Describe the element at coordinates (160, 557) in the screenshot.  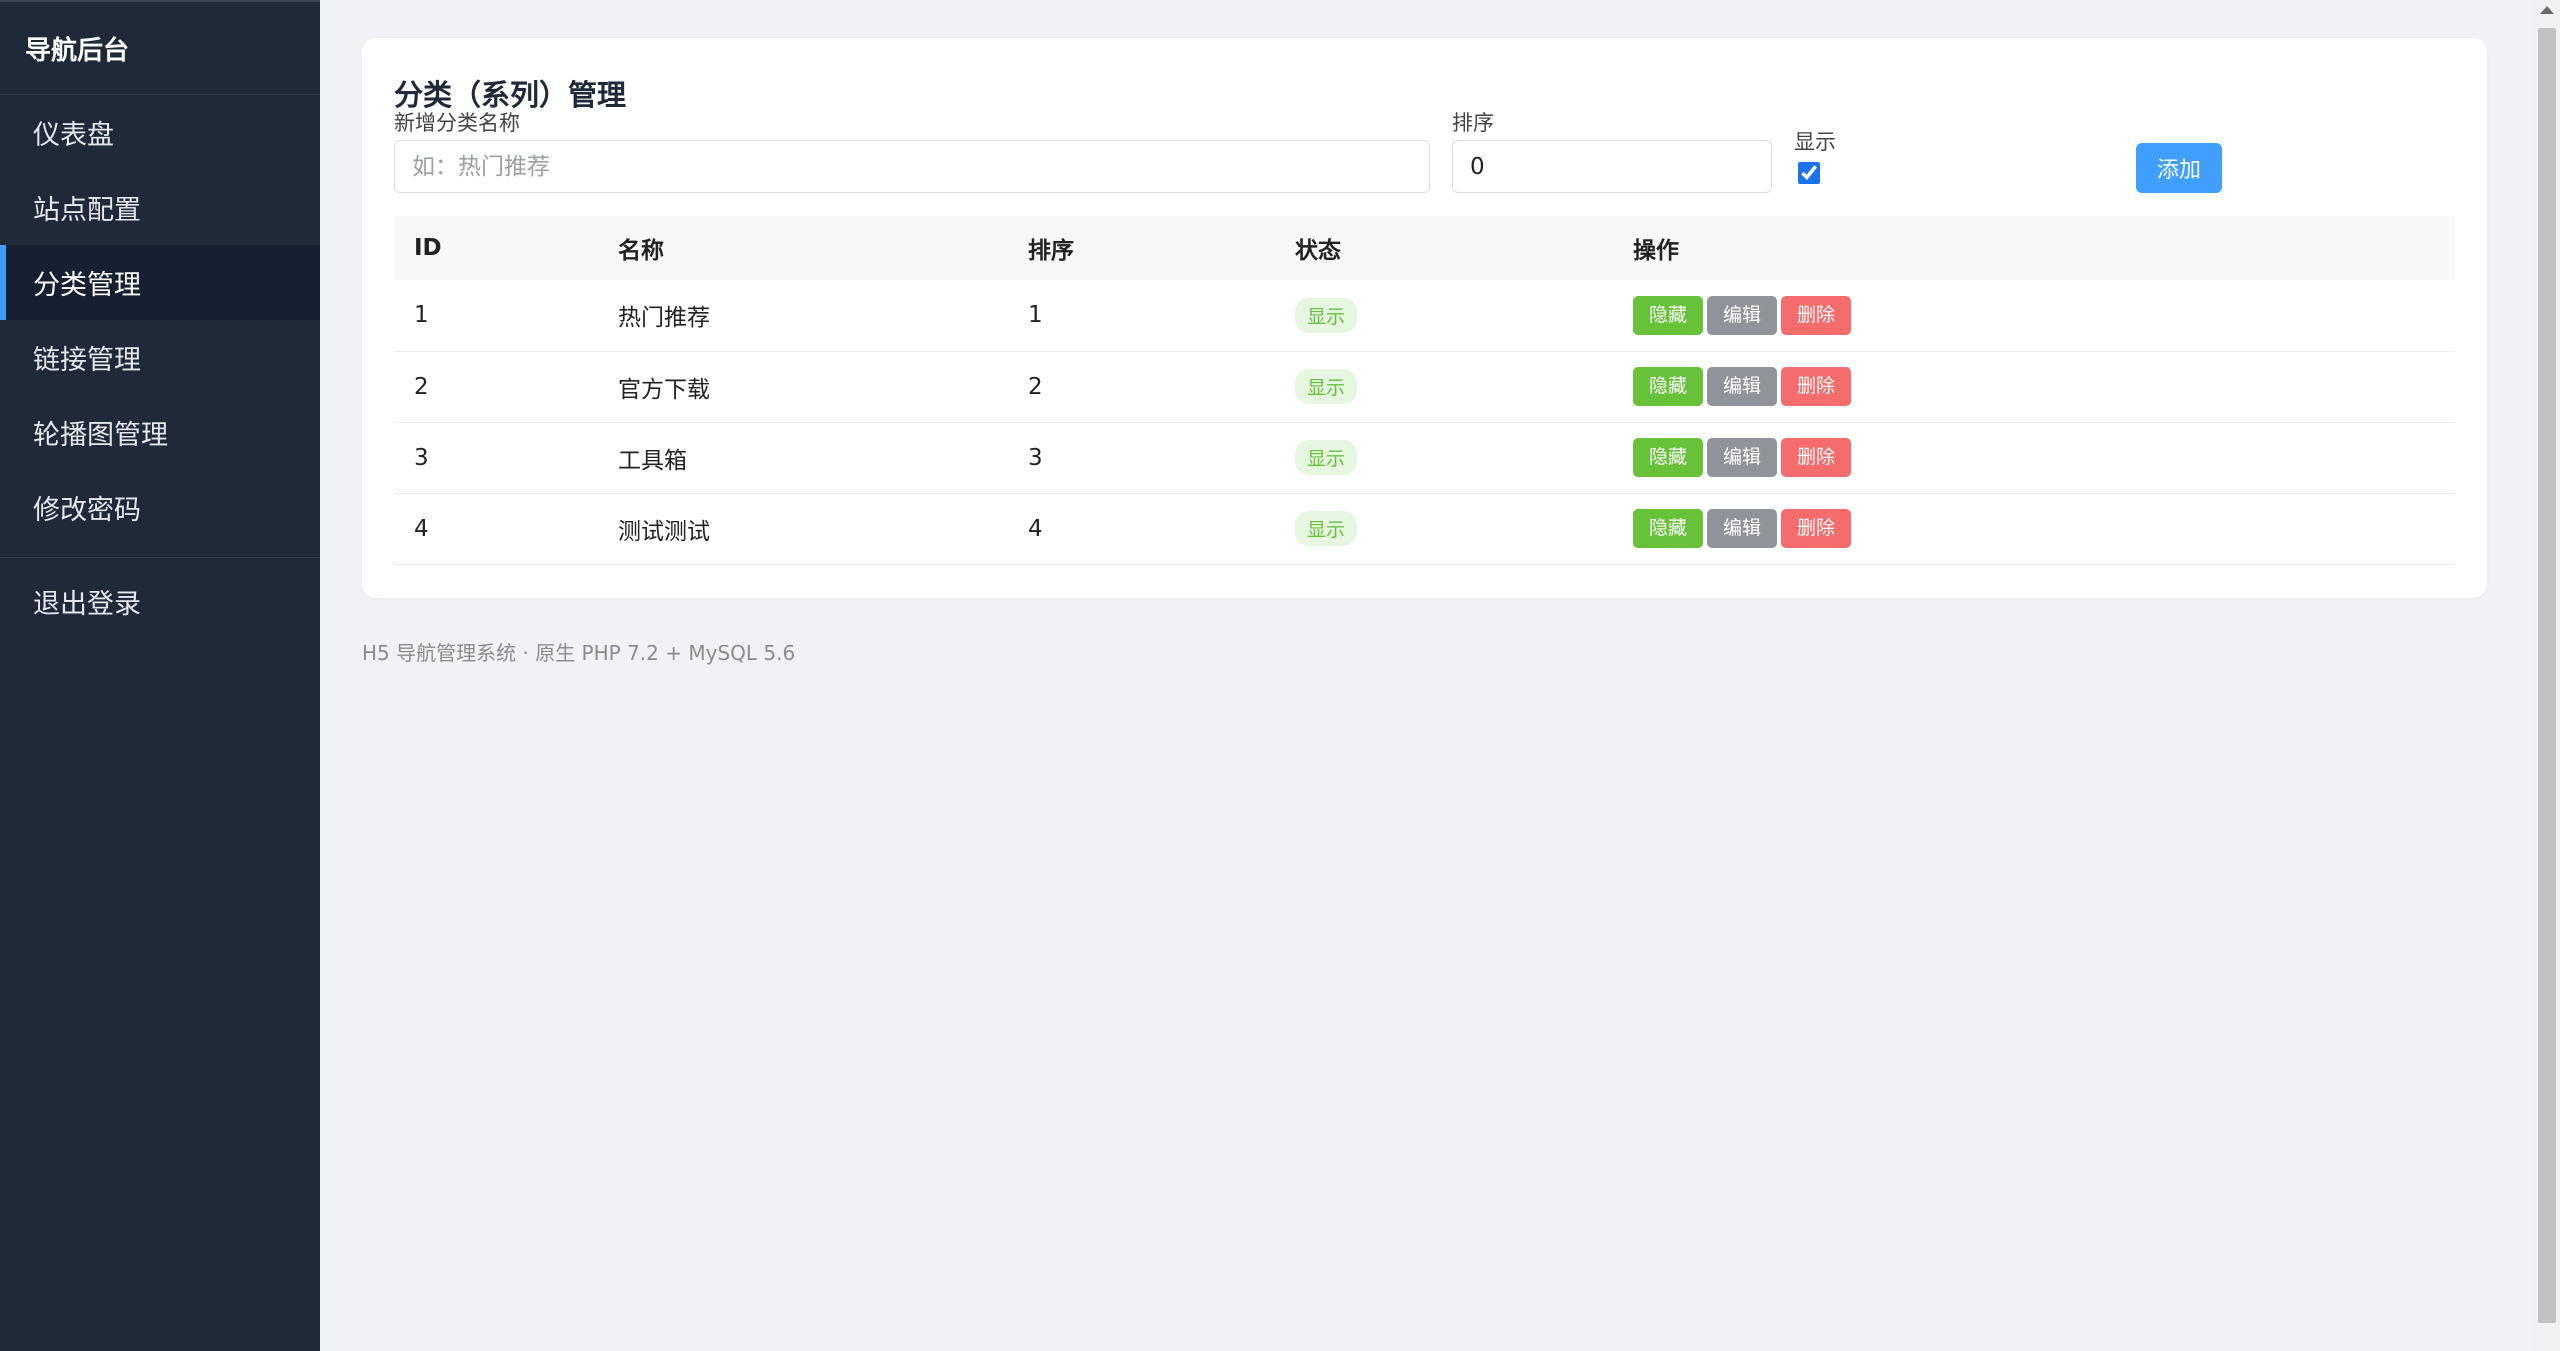
I see `sidebar-divider` at that location.